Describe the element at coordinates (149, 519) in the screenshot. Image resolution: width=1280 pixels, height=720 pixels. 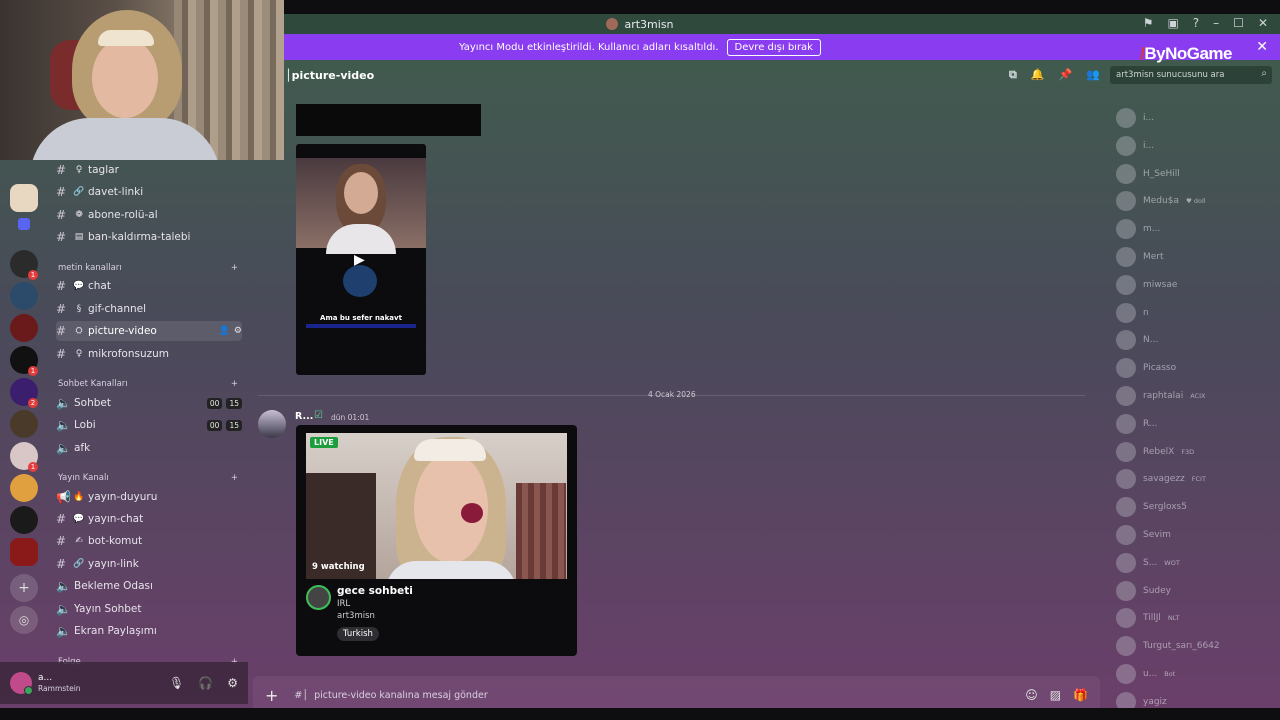
I see `channel-yayin-chat: # 💬 yayın-chat` at that location.